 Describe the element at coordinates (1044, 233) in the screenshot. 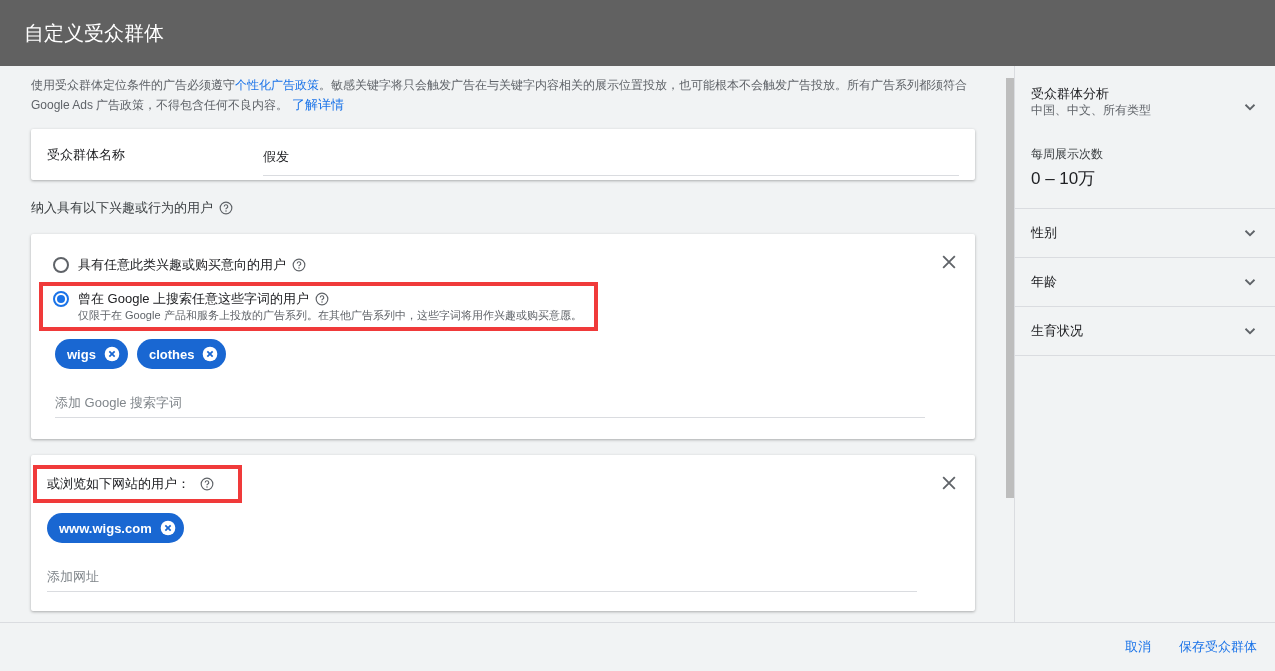

I see `sidebar-item-title: 性别` at that location.